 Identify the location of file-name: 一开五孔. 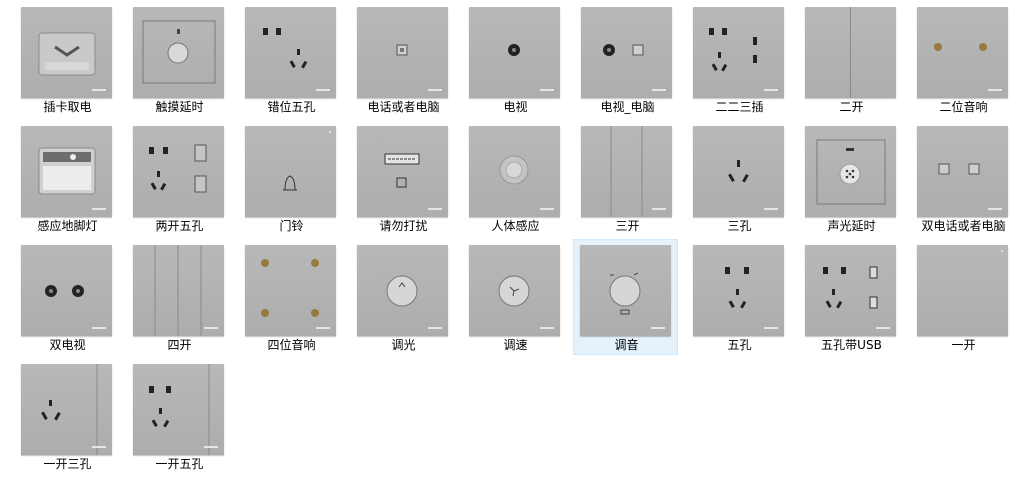
(179, 464).